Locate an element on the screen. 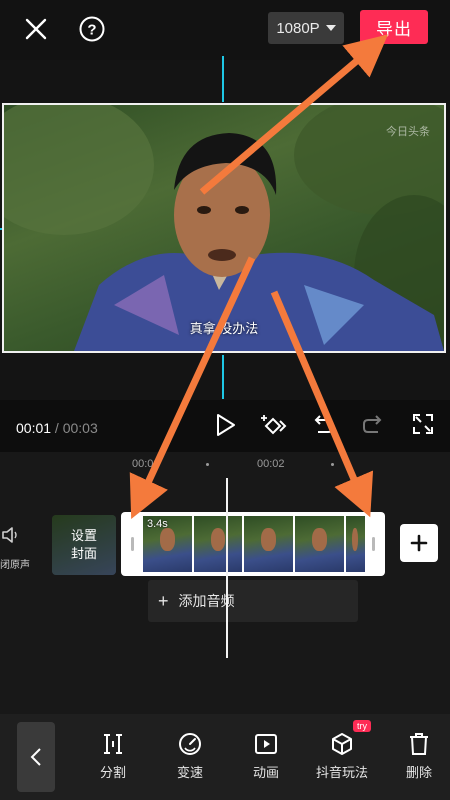 Image resolution: width=450 pixels, height=800 pixels. trim-handle-left is located at coordinates (132, 544).